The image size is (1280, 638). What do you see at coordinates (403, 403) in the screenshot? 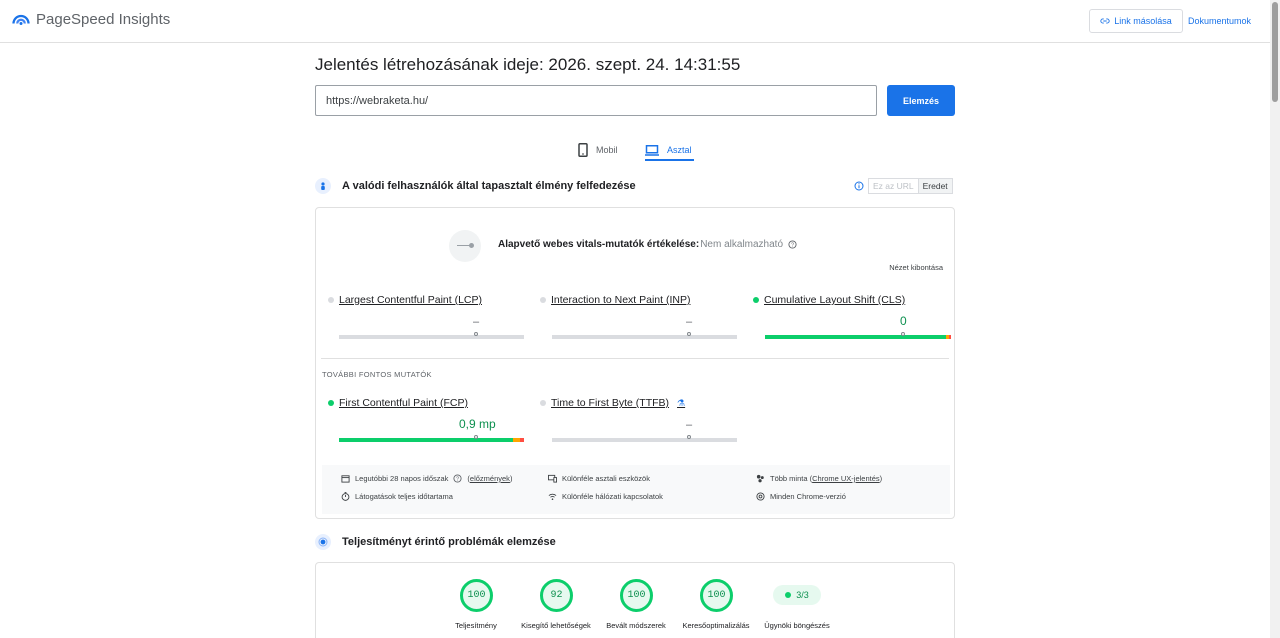
I see `metric-fcp-label: First Contentful Paint (FCP)` at bounding box center [403, 403].